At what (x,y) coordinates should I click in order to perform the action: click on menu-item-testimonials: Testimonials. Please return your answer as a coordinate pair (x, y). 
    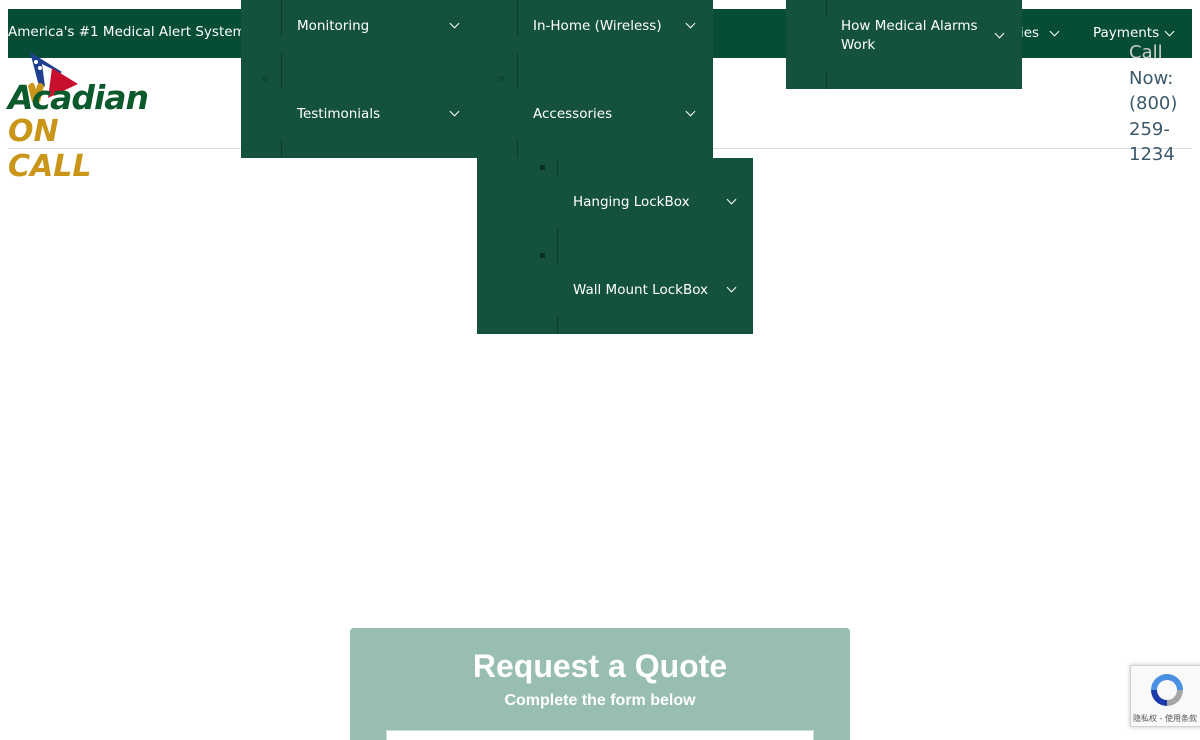
    Looking at the image, I should click on (338, 114).